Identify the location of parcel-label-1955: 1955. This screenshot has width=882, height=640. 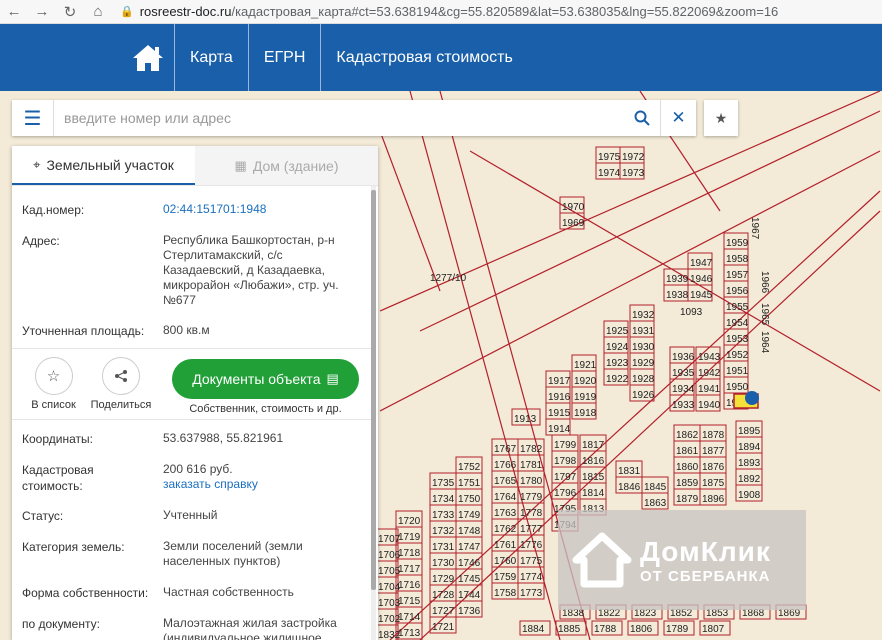
(737, 307).